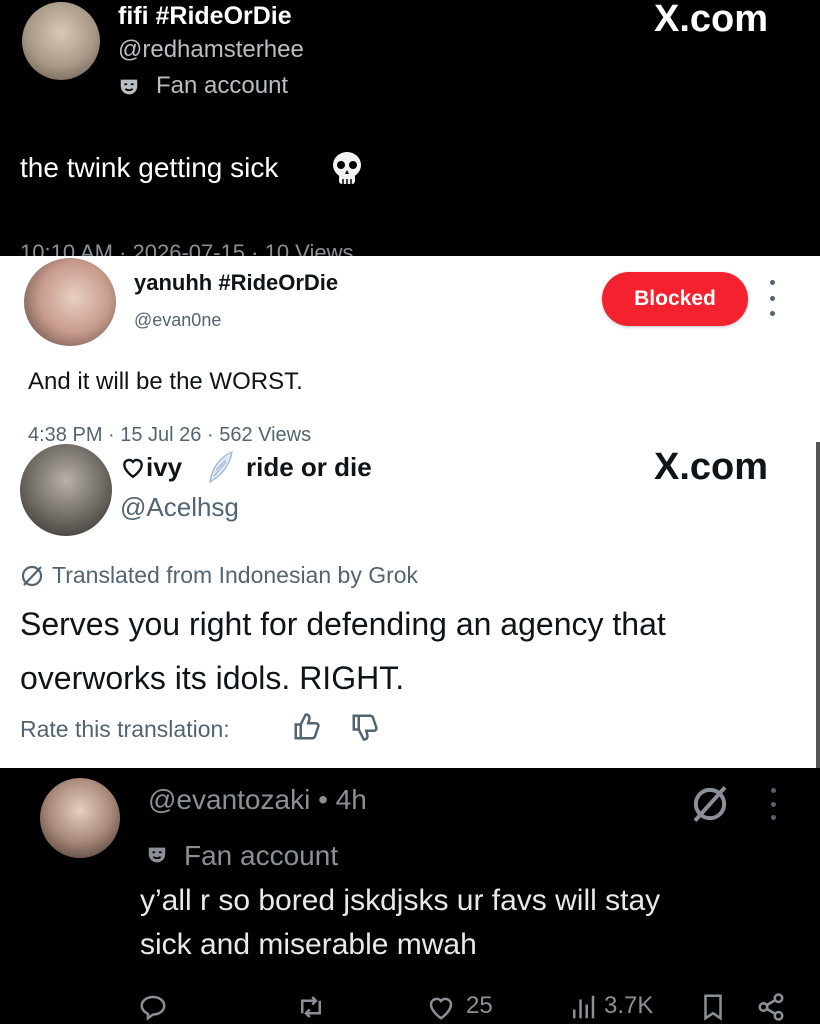 The image size is (820, 1024). What do you see at coordinates (133, 468) in the screenshot?
I see `heart-outline-icon` at bounding box center [133, 468].